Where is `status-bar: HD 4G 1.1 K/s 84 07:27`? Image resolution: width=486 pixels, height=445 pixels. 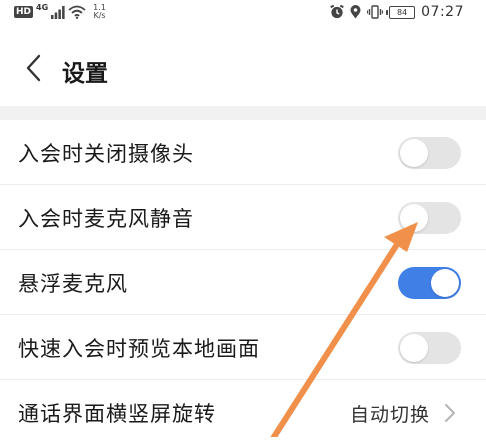
status-bar: HD 4G 1.1 K/s 84 07:27 is located at coordinates (243, 13).